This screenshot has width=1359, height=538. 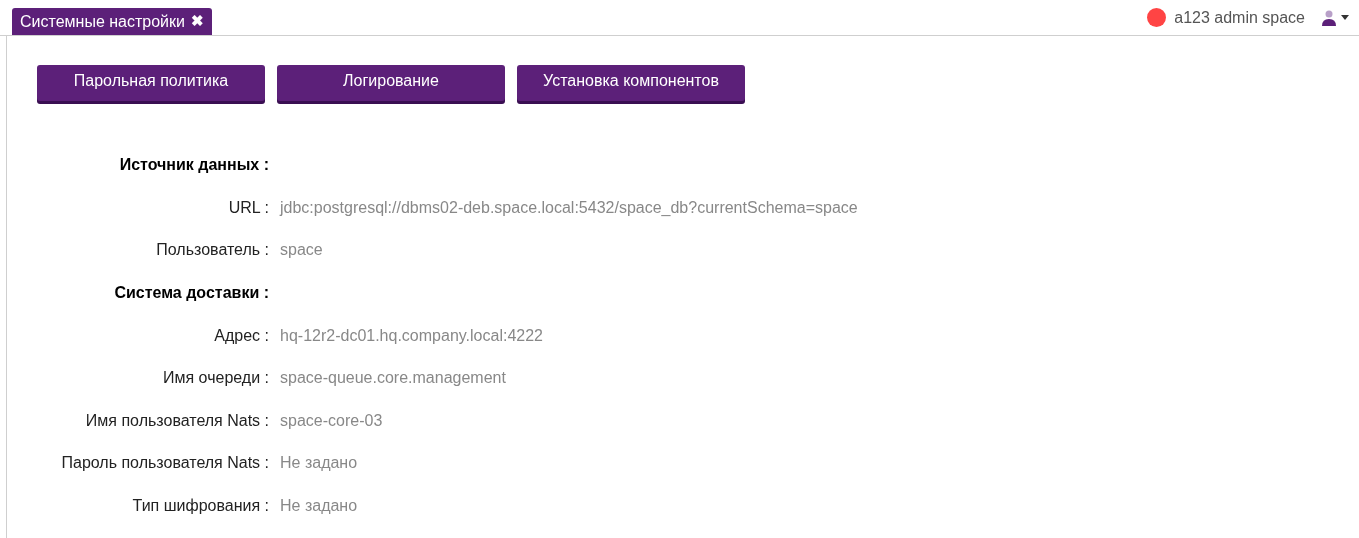 I want to click on field-label: Тип шифрования :, so click(x=200, y=506).